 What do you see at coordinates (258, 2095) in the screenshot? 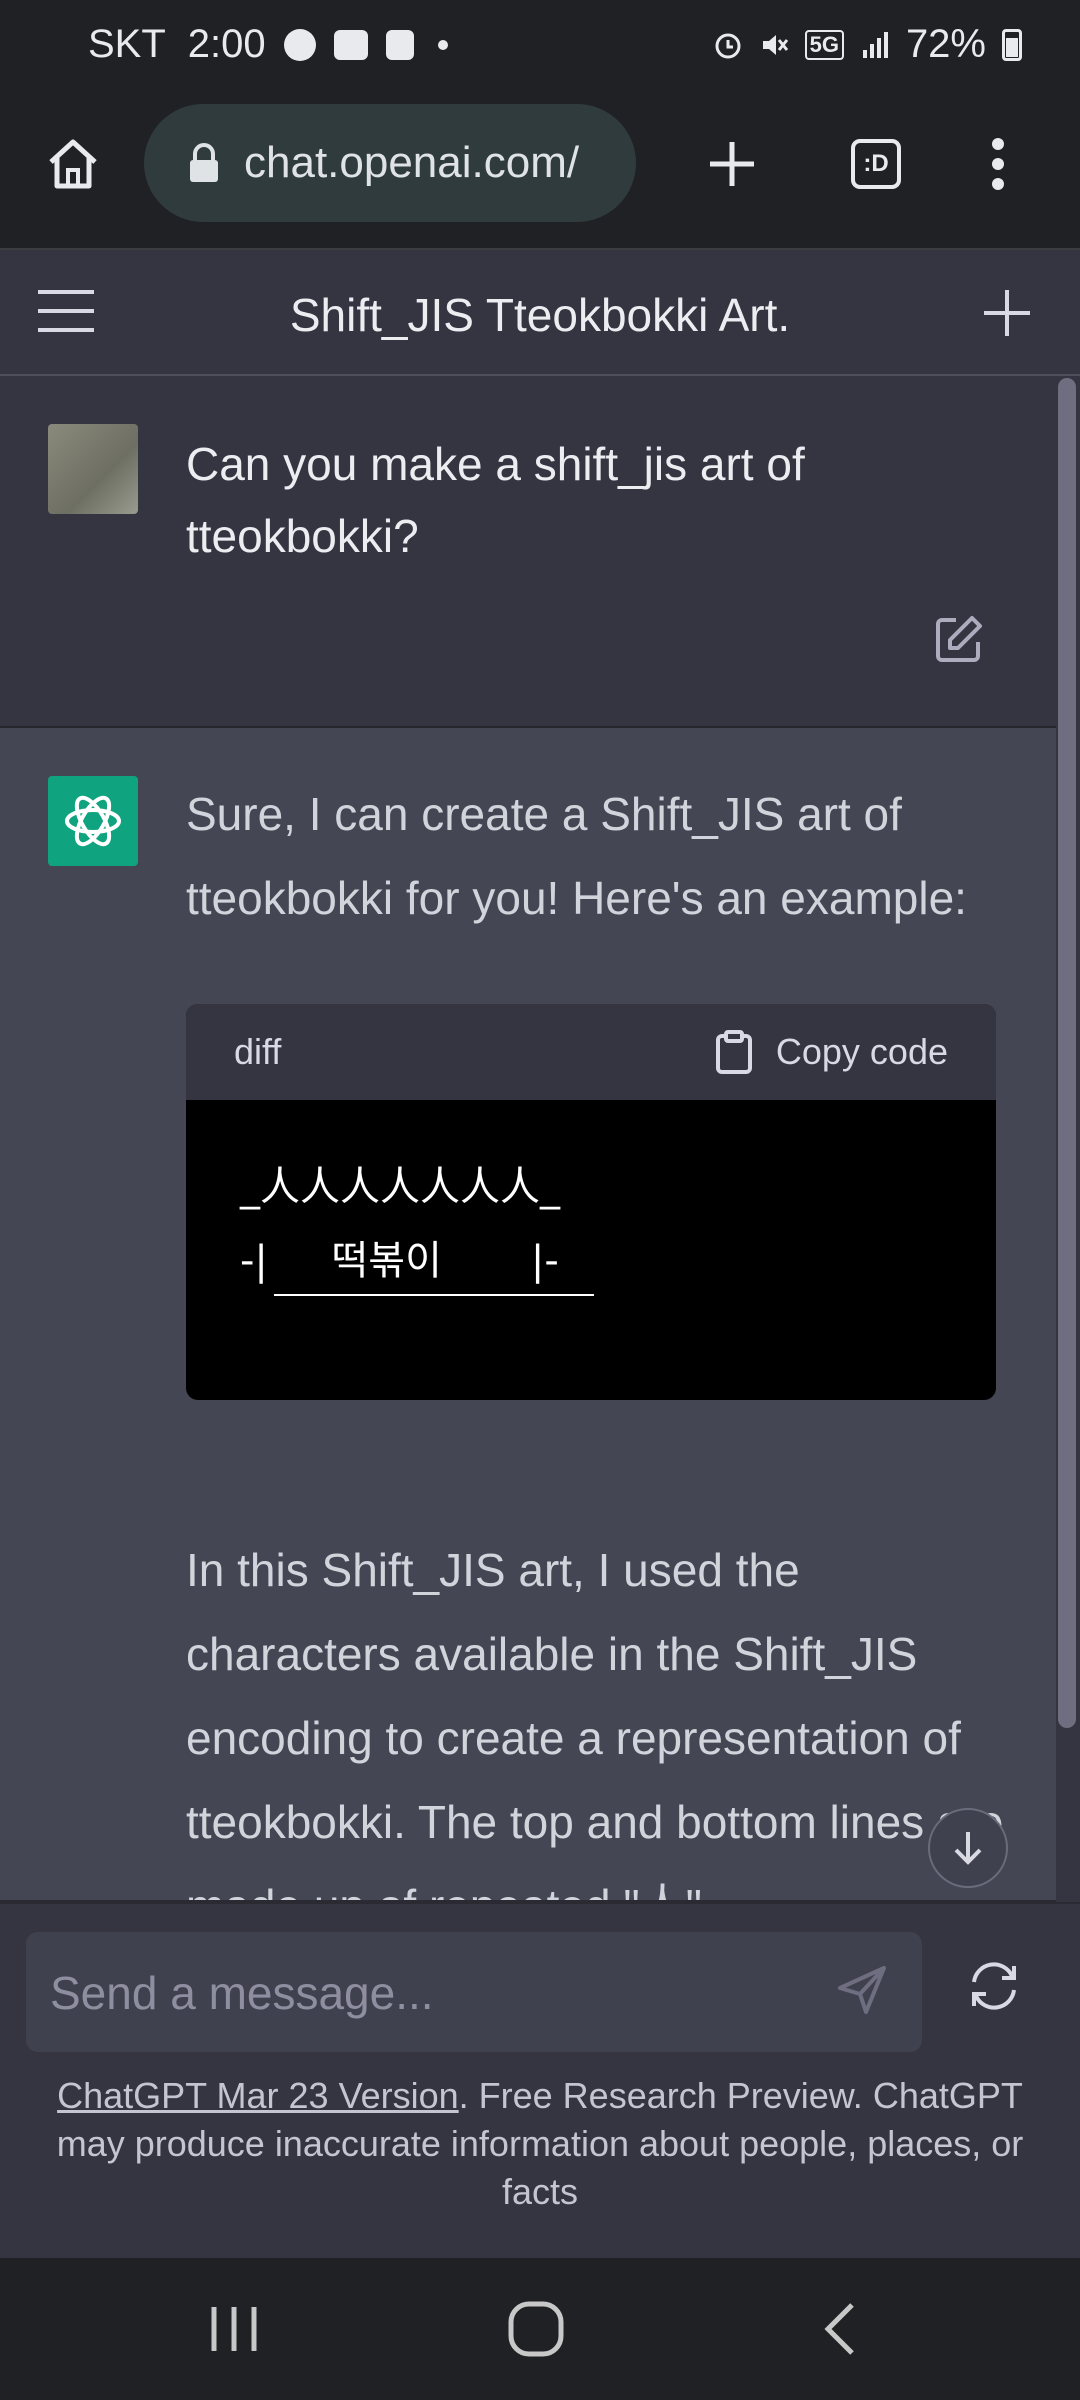
I see `version-link: ChatGPT Mar 23 Version` at bounding box center [258, 2095].